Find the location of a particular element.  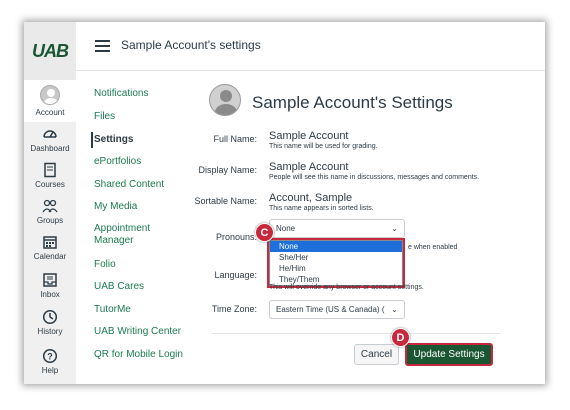

section-nav-tutorme: TutorMe is located at coordinates (112, 310).